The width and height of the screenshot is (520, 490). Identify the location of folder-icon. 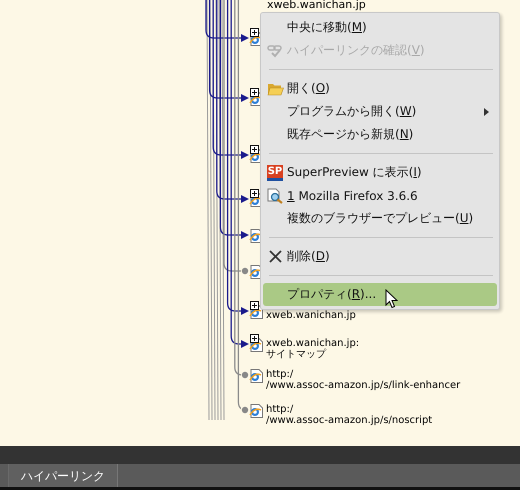
(275, 89).